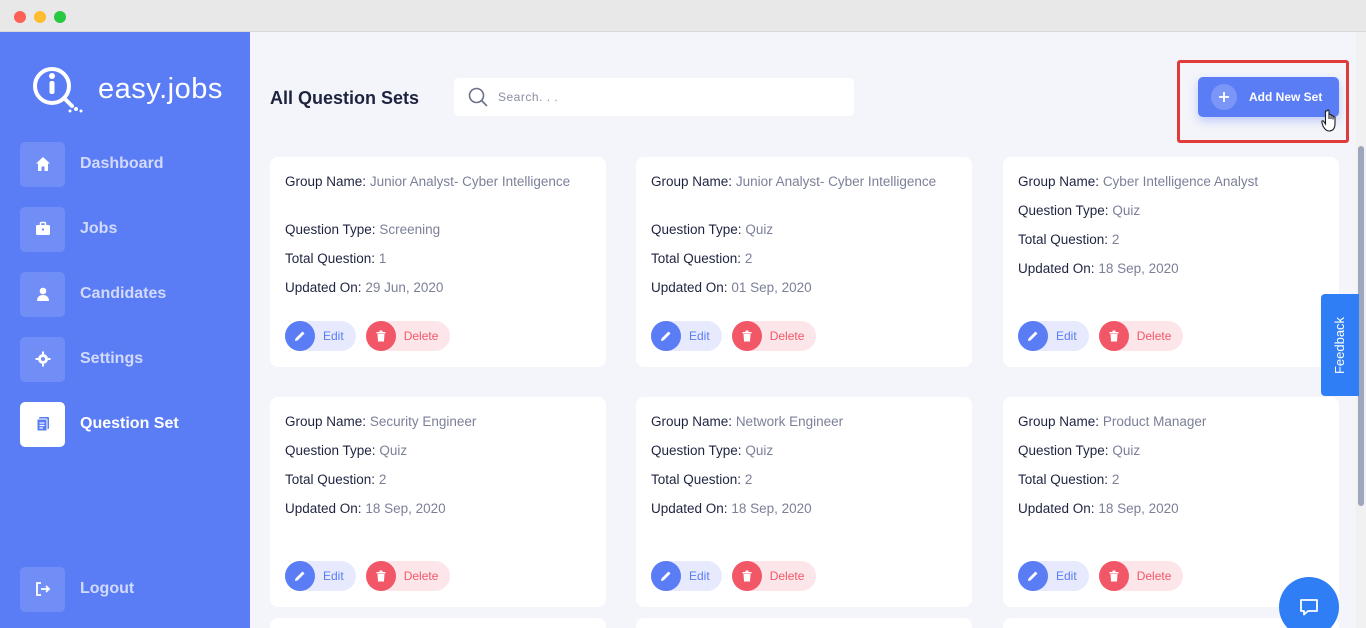 This screenshot has height=628, width=1366. I want to click on question-type-value: Screening, so click(410, 229).